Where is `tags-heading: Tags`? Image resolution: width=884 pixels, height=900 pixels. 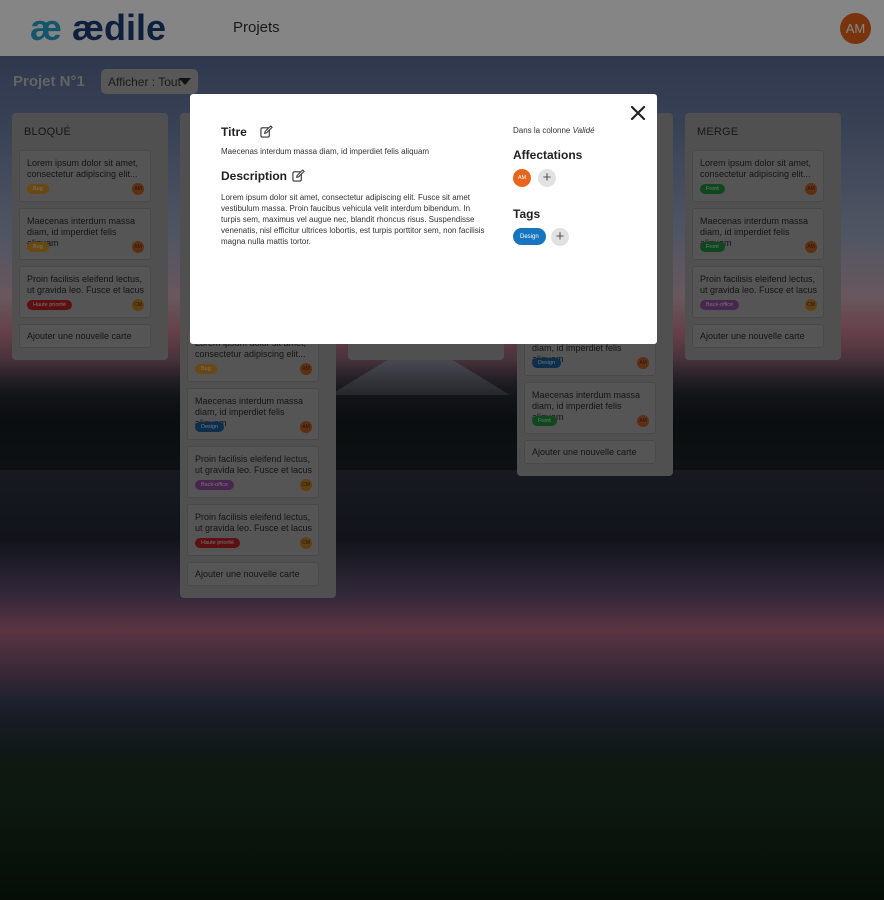
tags-heading: Tags is located at coordinates (527, 214).